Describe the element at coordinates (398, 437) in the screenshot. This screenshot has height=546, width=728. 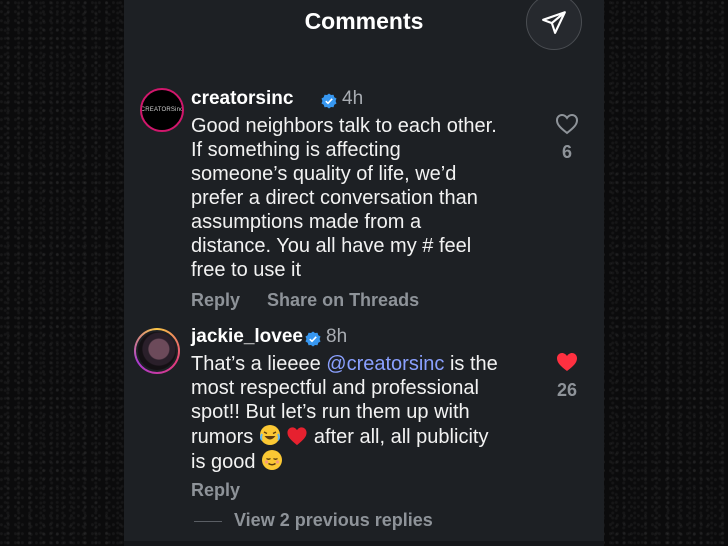
I see `comment-text: after all, all publicity` at that location.